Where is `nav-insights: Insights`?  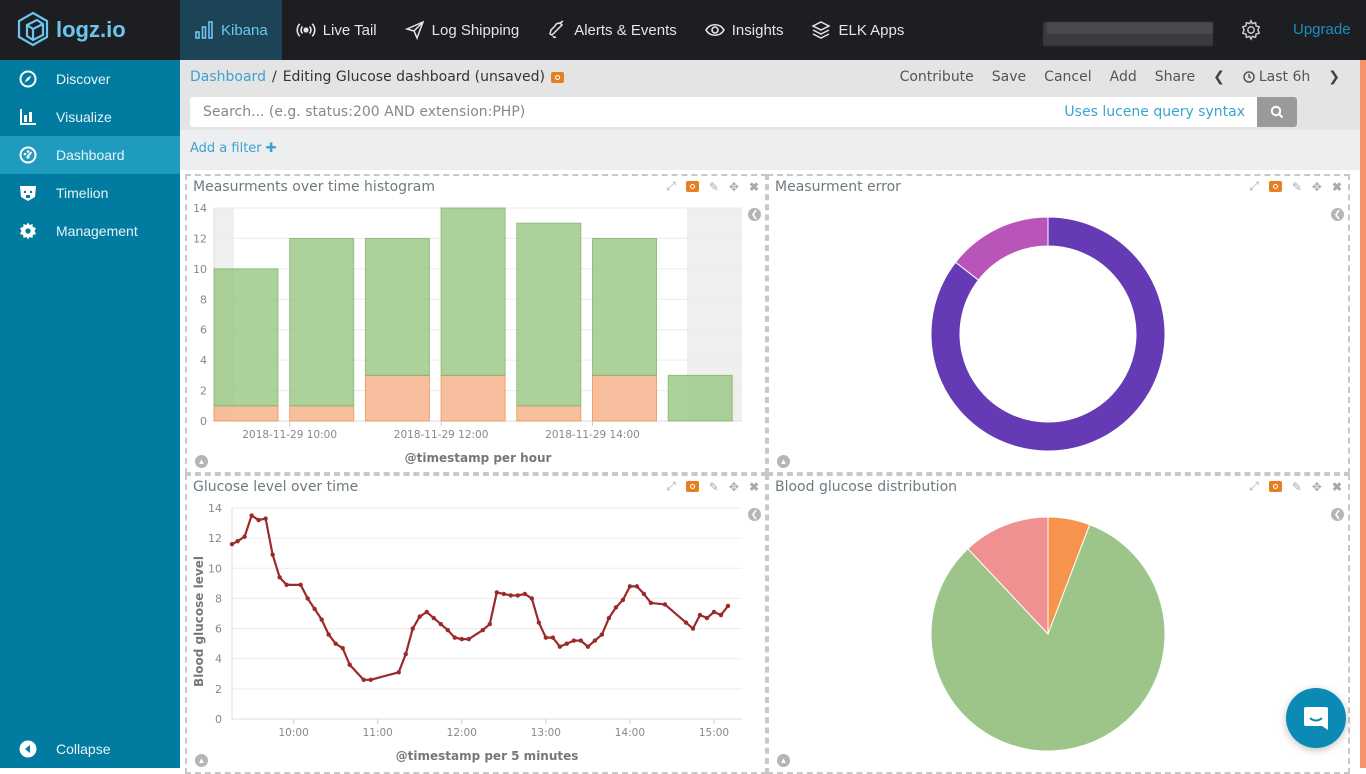 nav-insights: Insights is located at coordinates (744, 30).